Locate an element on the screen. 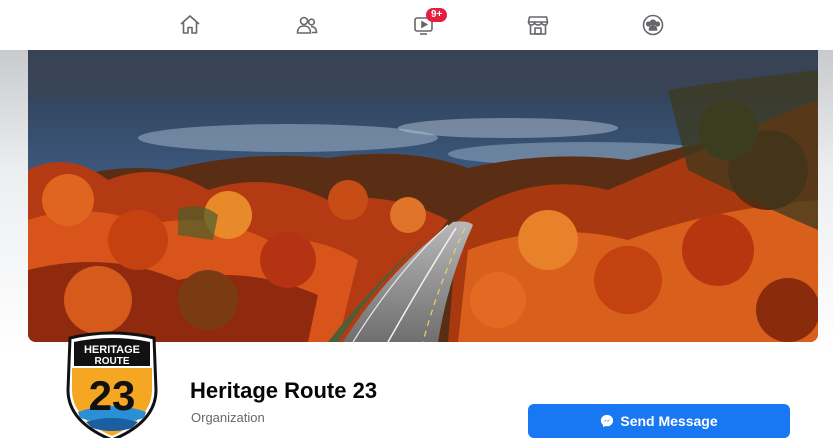 The image size is (833, 438). page-logo: HERITAGE ROUTE 23 is located at coordinates (112, 384).